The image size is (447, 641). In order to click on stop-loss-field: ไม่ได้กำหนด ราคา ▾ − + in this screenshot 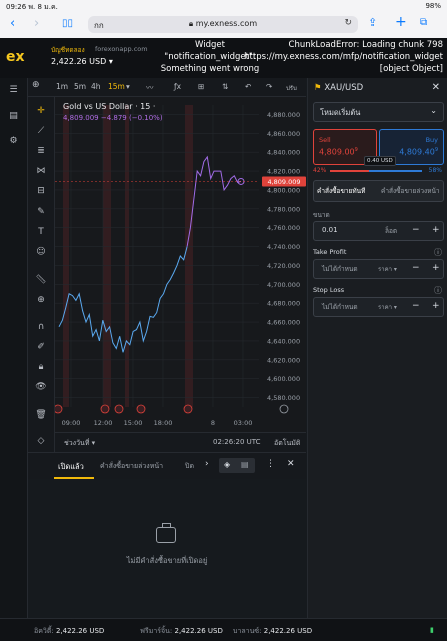, I will do `click(378, 307)`.